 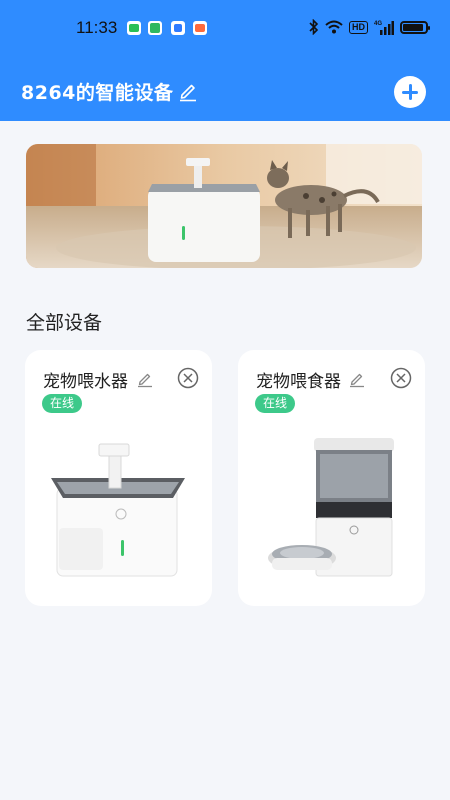 What do you see at coordinates (97, 27) in the screenshot?
I see `status-time: 11:33` at bounding box center [97, 27].